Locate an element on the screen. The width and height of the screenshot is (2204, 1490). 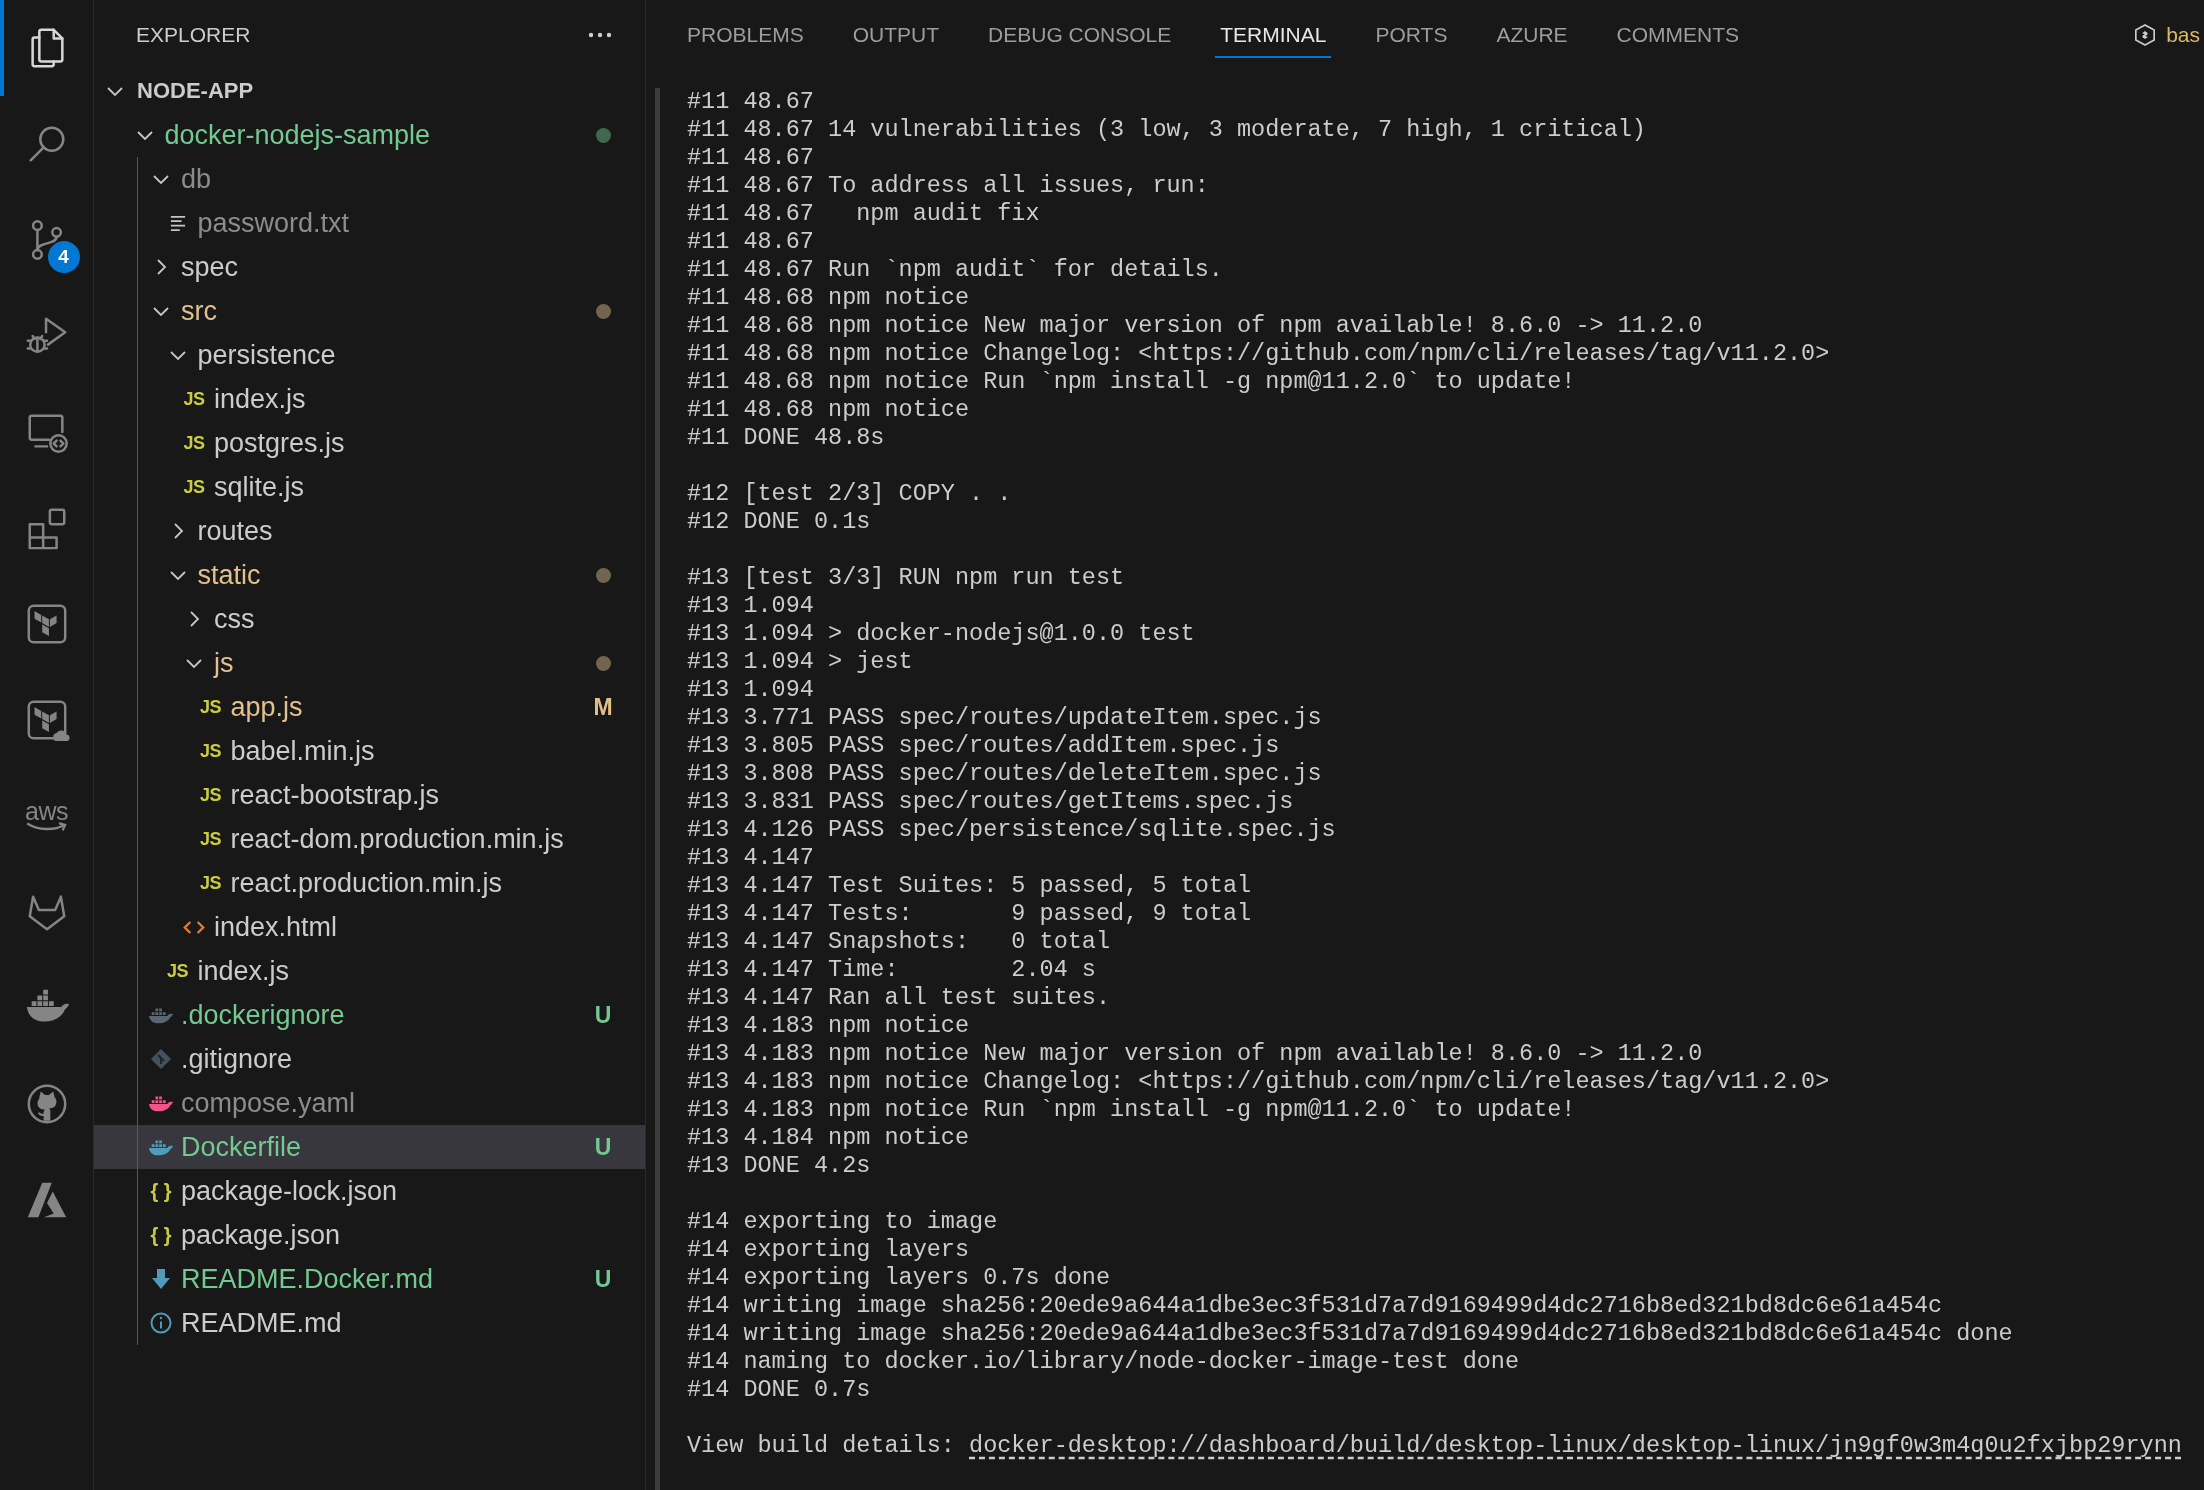
file-item: README.Docker.md U is located at coordinates (369, 1279).